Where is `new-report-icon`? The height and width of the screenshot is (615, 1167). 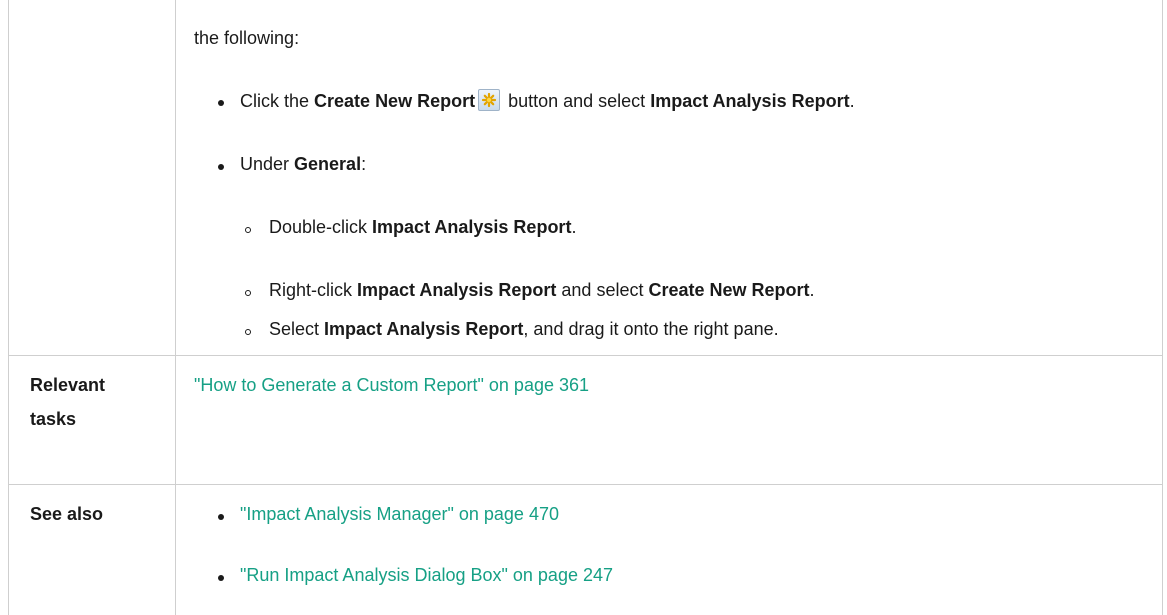 new-report-icon is located at coordinates (489, 100).